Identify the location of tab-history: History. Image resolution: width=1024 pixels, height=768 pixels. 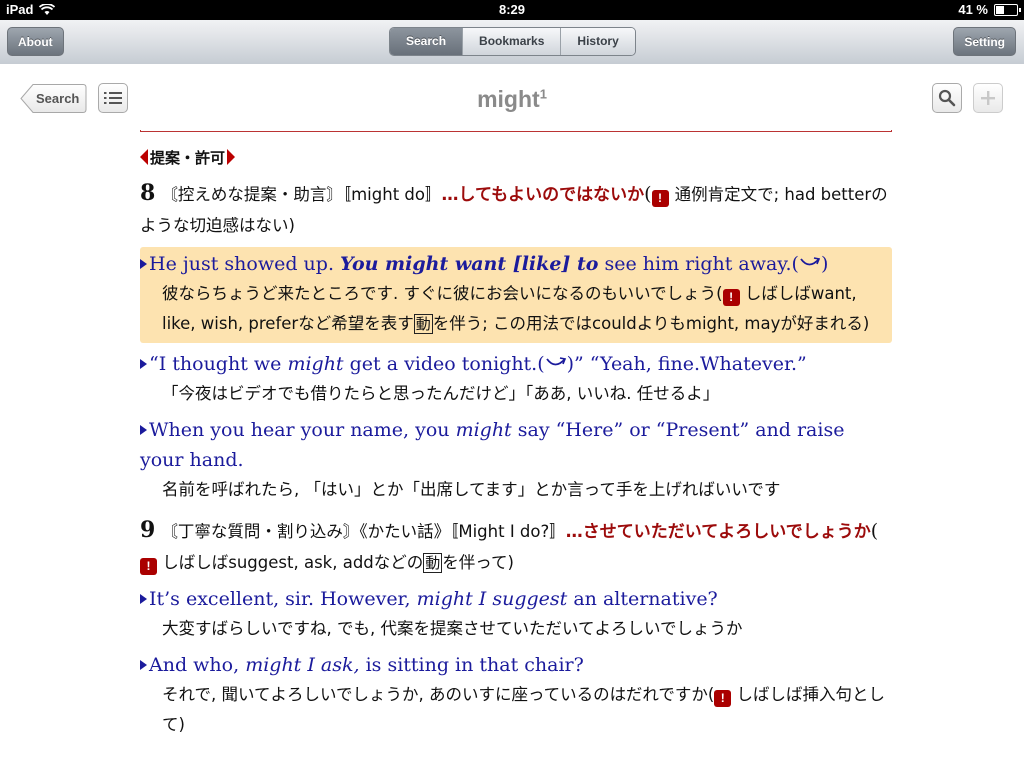
(597, 41).